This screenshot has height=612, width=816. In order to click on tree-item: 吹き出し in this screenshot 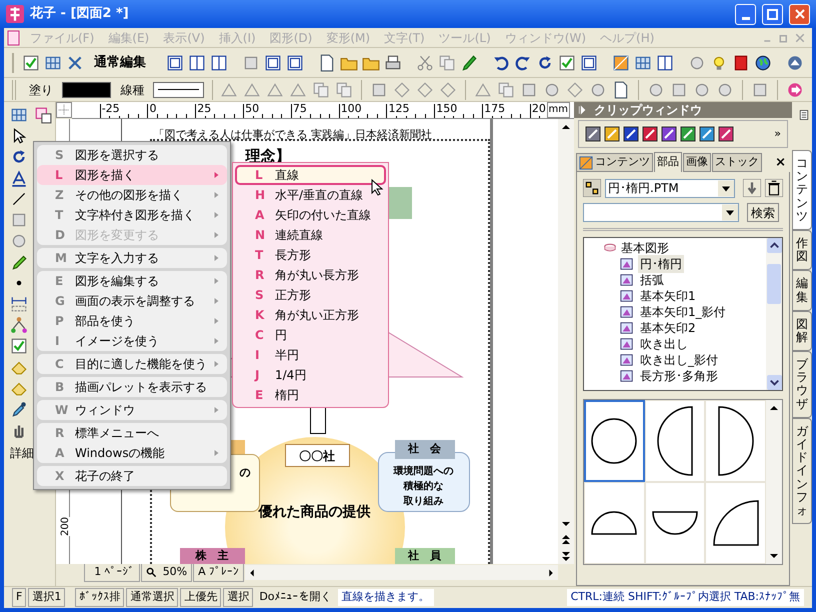, I will do `click(664, 344)`.